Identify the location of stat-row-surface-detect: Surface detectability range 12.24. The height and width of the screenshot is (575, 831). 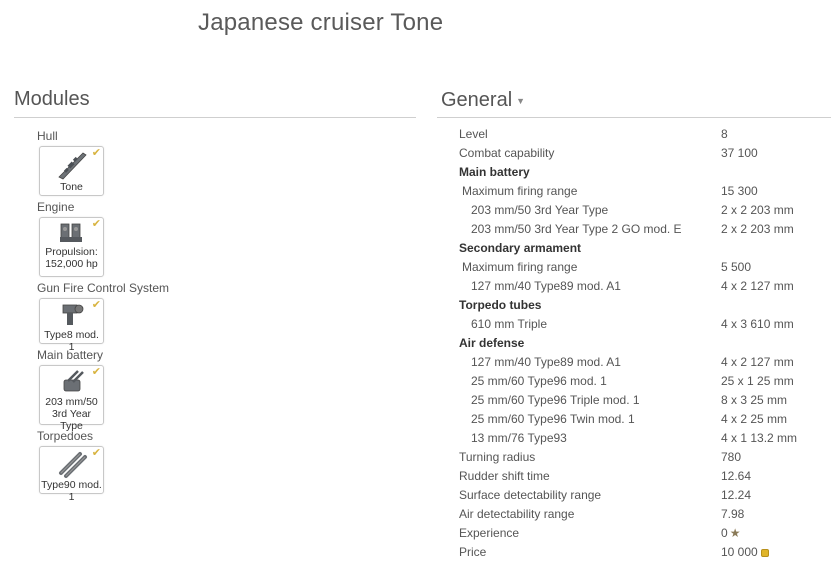
(645, 495).